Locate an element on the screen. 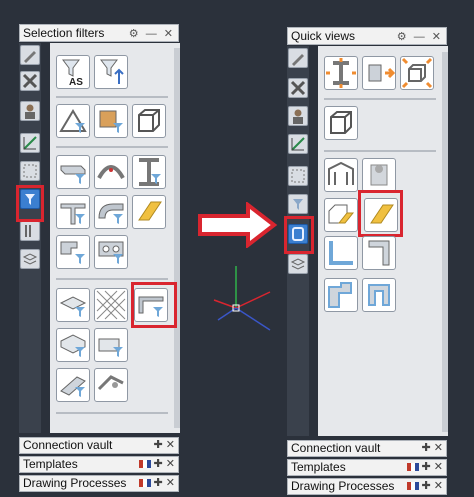  view-3d-tile is located at coordinates (417, 73).